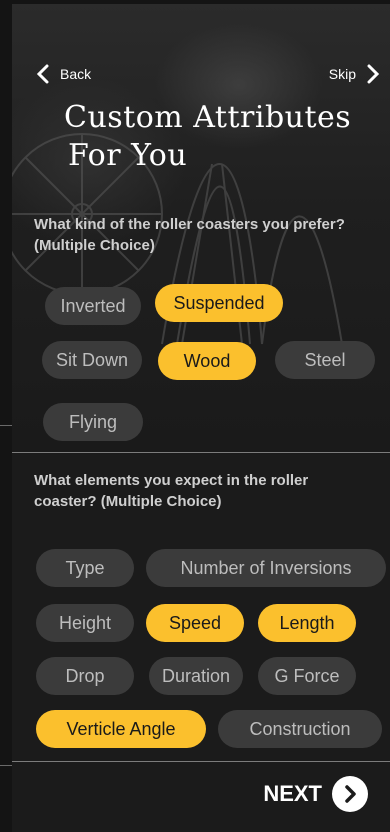  Describe the element at coordinates (325, 360) in the screenshot. I see `chip-steel: Steel` at that location.